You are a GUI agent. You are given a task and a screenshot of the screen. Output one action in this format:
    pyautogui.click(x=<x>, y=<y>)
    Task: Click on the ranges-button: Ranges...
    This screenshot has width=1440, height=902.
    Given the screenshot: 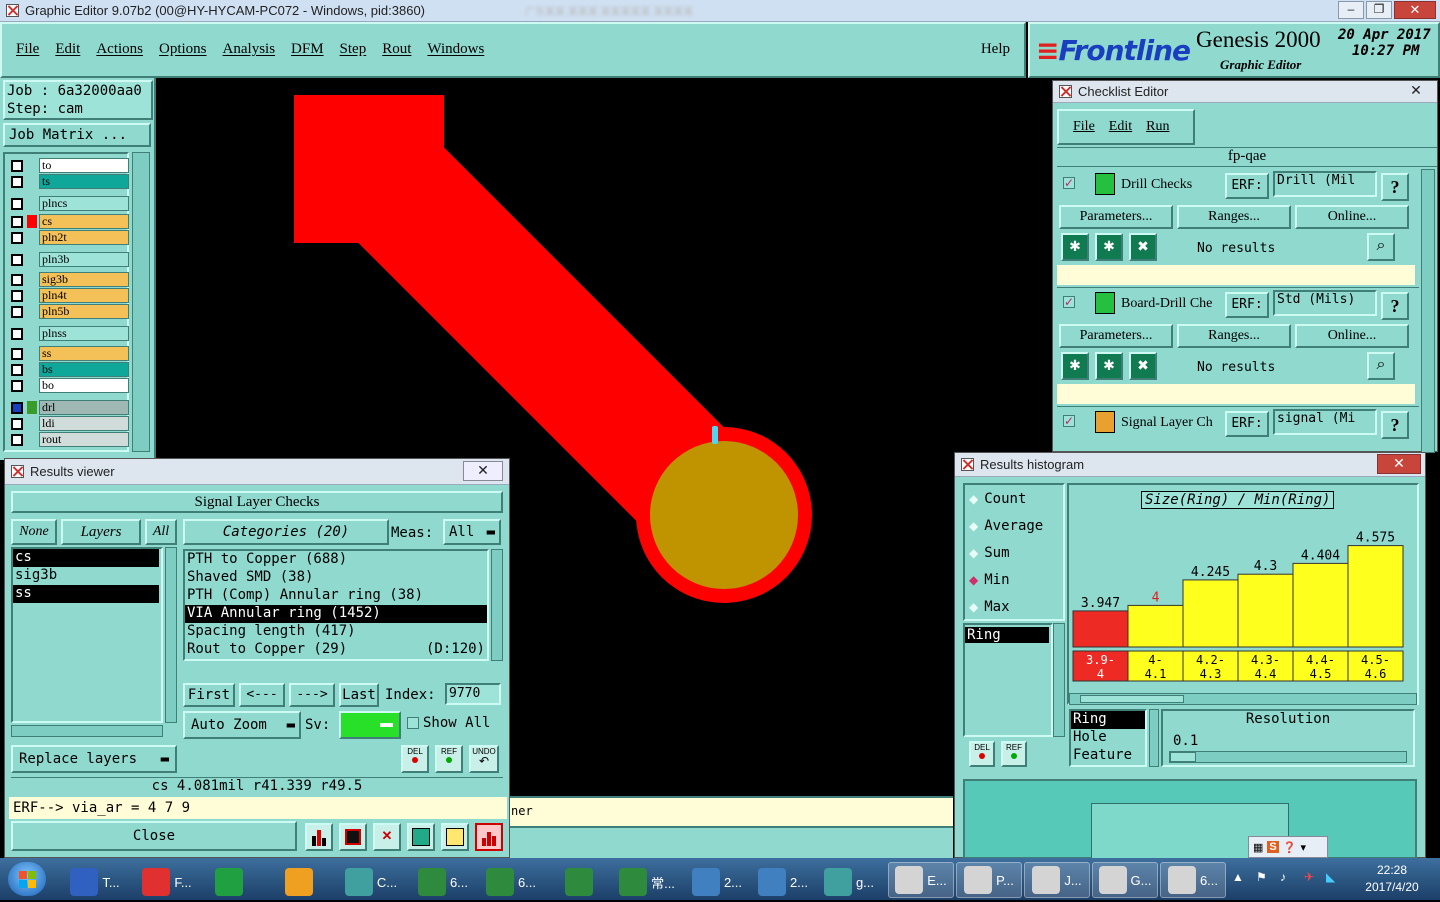 What is the action you would take?
    pyautogui.click(x=1234, y=336)
    